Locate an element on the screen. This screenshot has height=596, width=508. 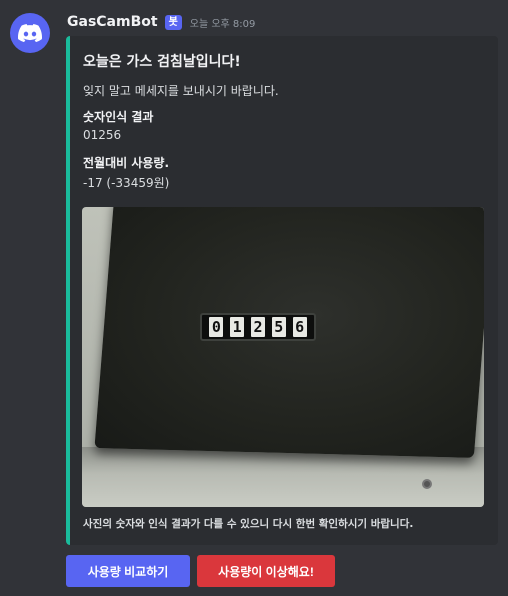
field-value-usage: -17 (-33459원) is located at coordinates (126, 183).